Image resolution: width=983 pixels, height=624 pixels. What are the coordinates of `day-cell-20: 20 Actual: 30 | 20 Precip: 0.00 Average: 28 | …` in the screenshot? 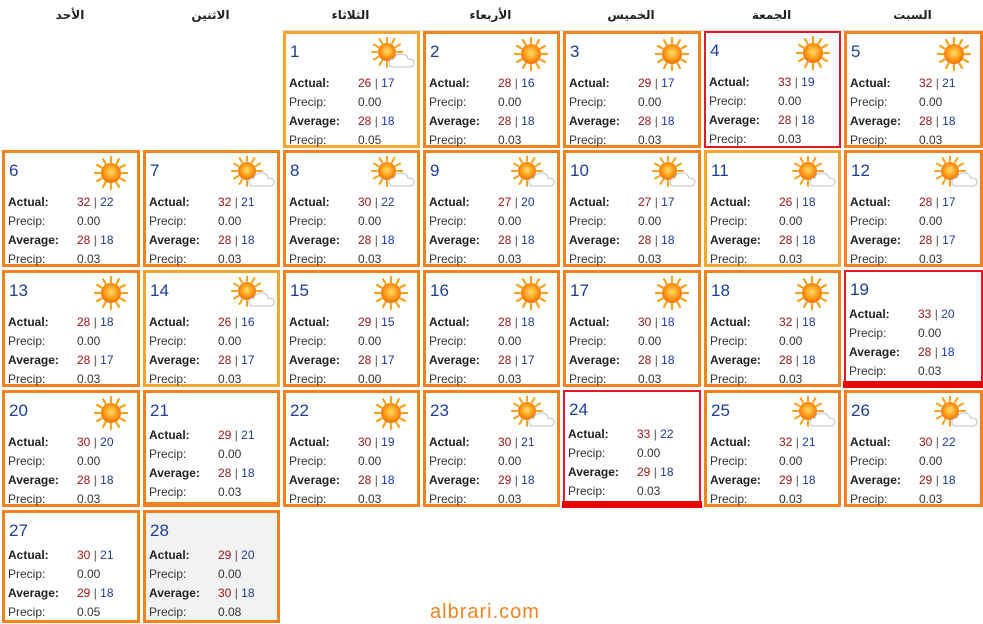 It's located at (71, 448).